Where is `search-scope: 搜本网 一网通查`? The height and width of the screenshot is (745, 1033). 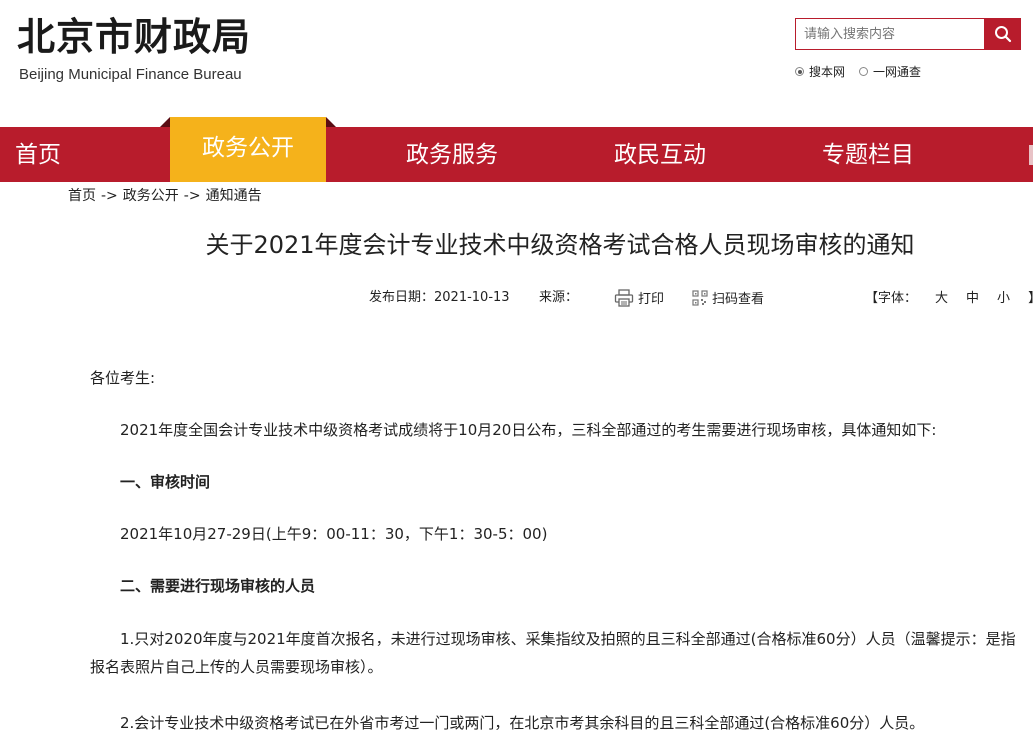 search-scope: 搜本网 一网通查 is located at coordinates (865, 71).